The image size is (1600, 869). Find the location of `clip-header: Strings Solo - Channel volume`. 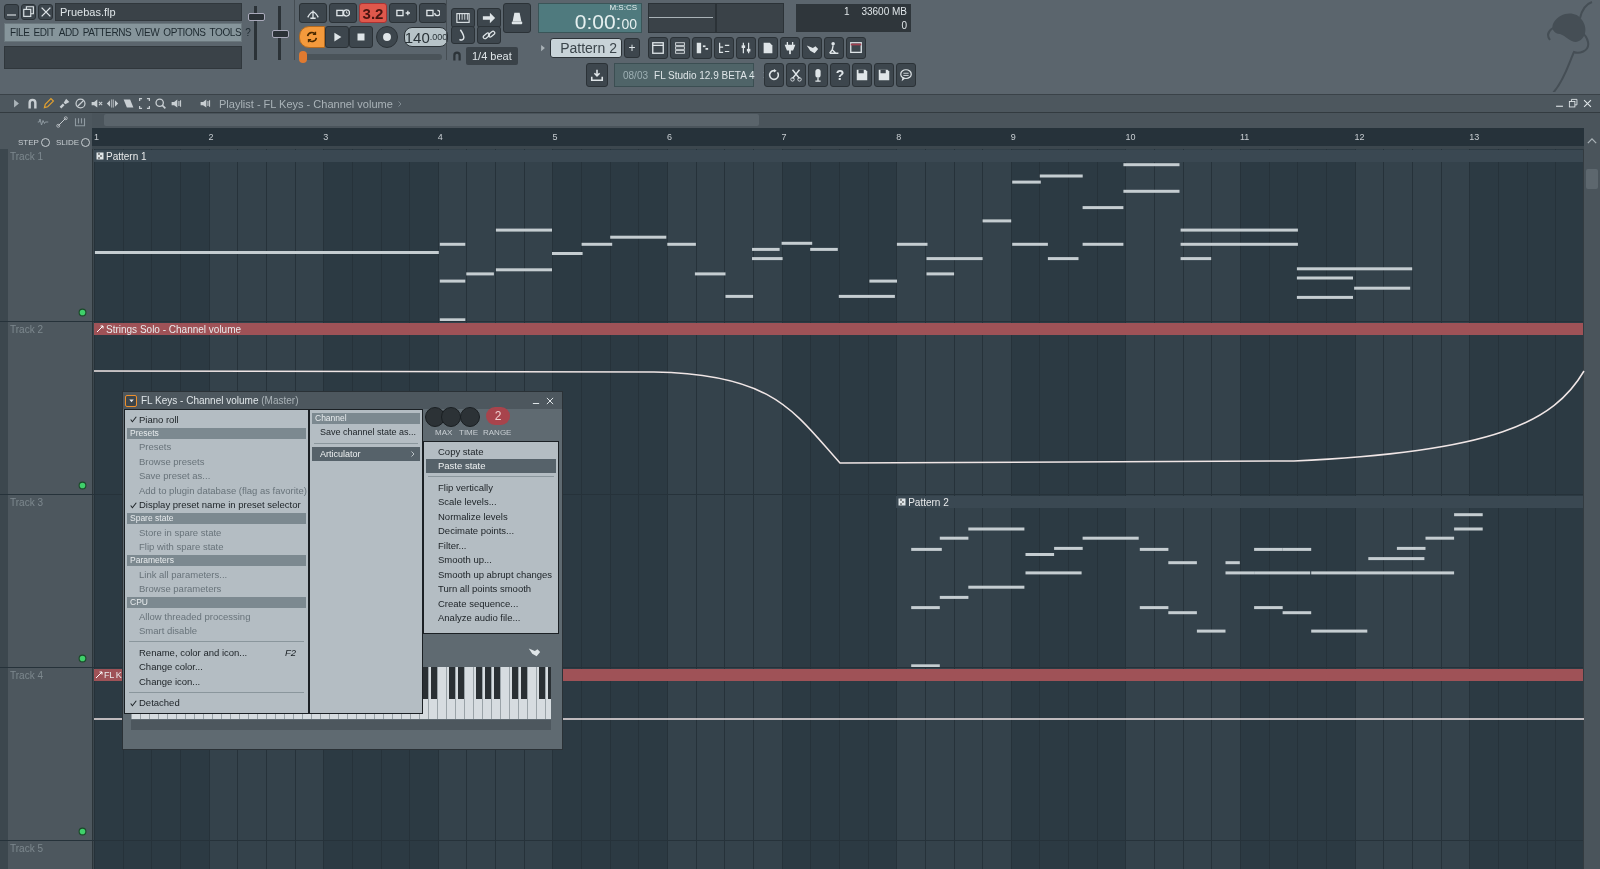

clip-header: Strings Solo - Channel volume is located at coordinates (838, 329).